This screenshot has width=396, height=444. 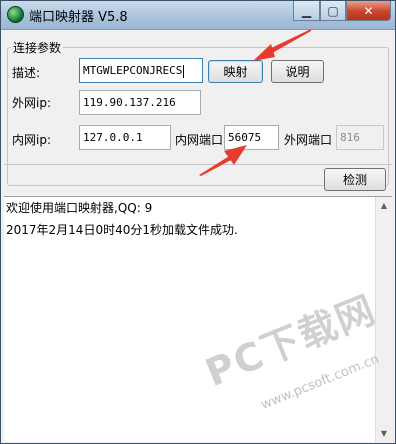 I want to click on minimize-button: ▁, so click(x=306, y=11).